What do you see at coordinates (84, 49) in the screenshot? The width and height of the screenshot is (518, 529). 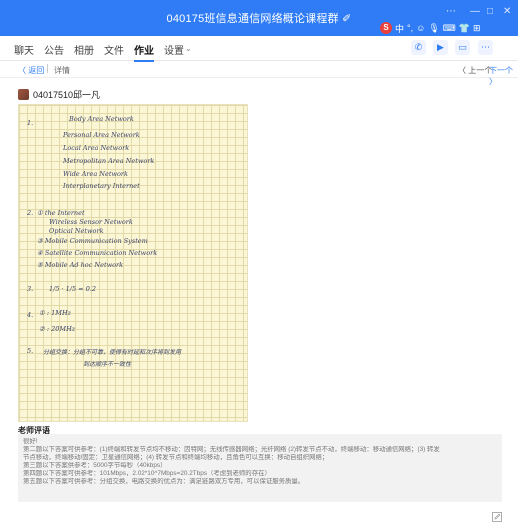 I see `tab-album: 相册` at bounding box center [84, 49].